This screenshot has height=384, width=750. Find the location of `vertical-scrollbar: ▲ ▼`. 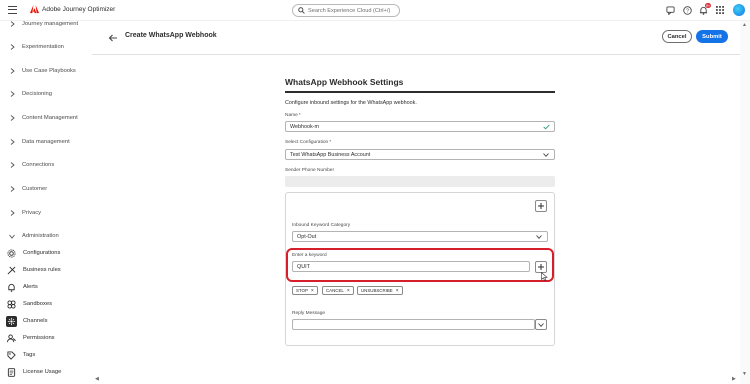

vertical-scrollbar: ▲ ▼ is located at coordinates (745, 202).